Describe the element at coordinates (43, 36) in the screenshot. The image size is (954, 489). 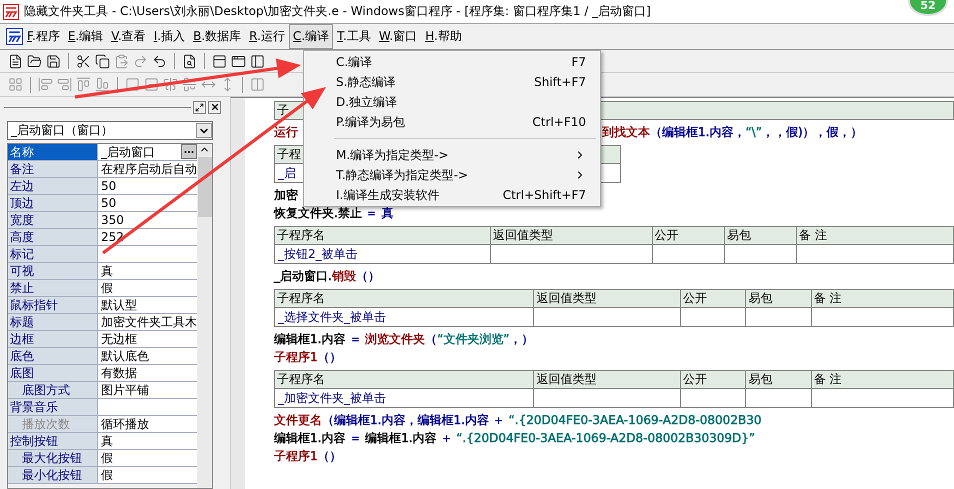
I see `menu-item: F.程序` at that location.